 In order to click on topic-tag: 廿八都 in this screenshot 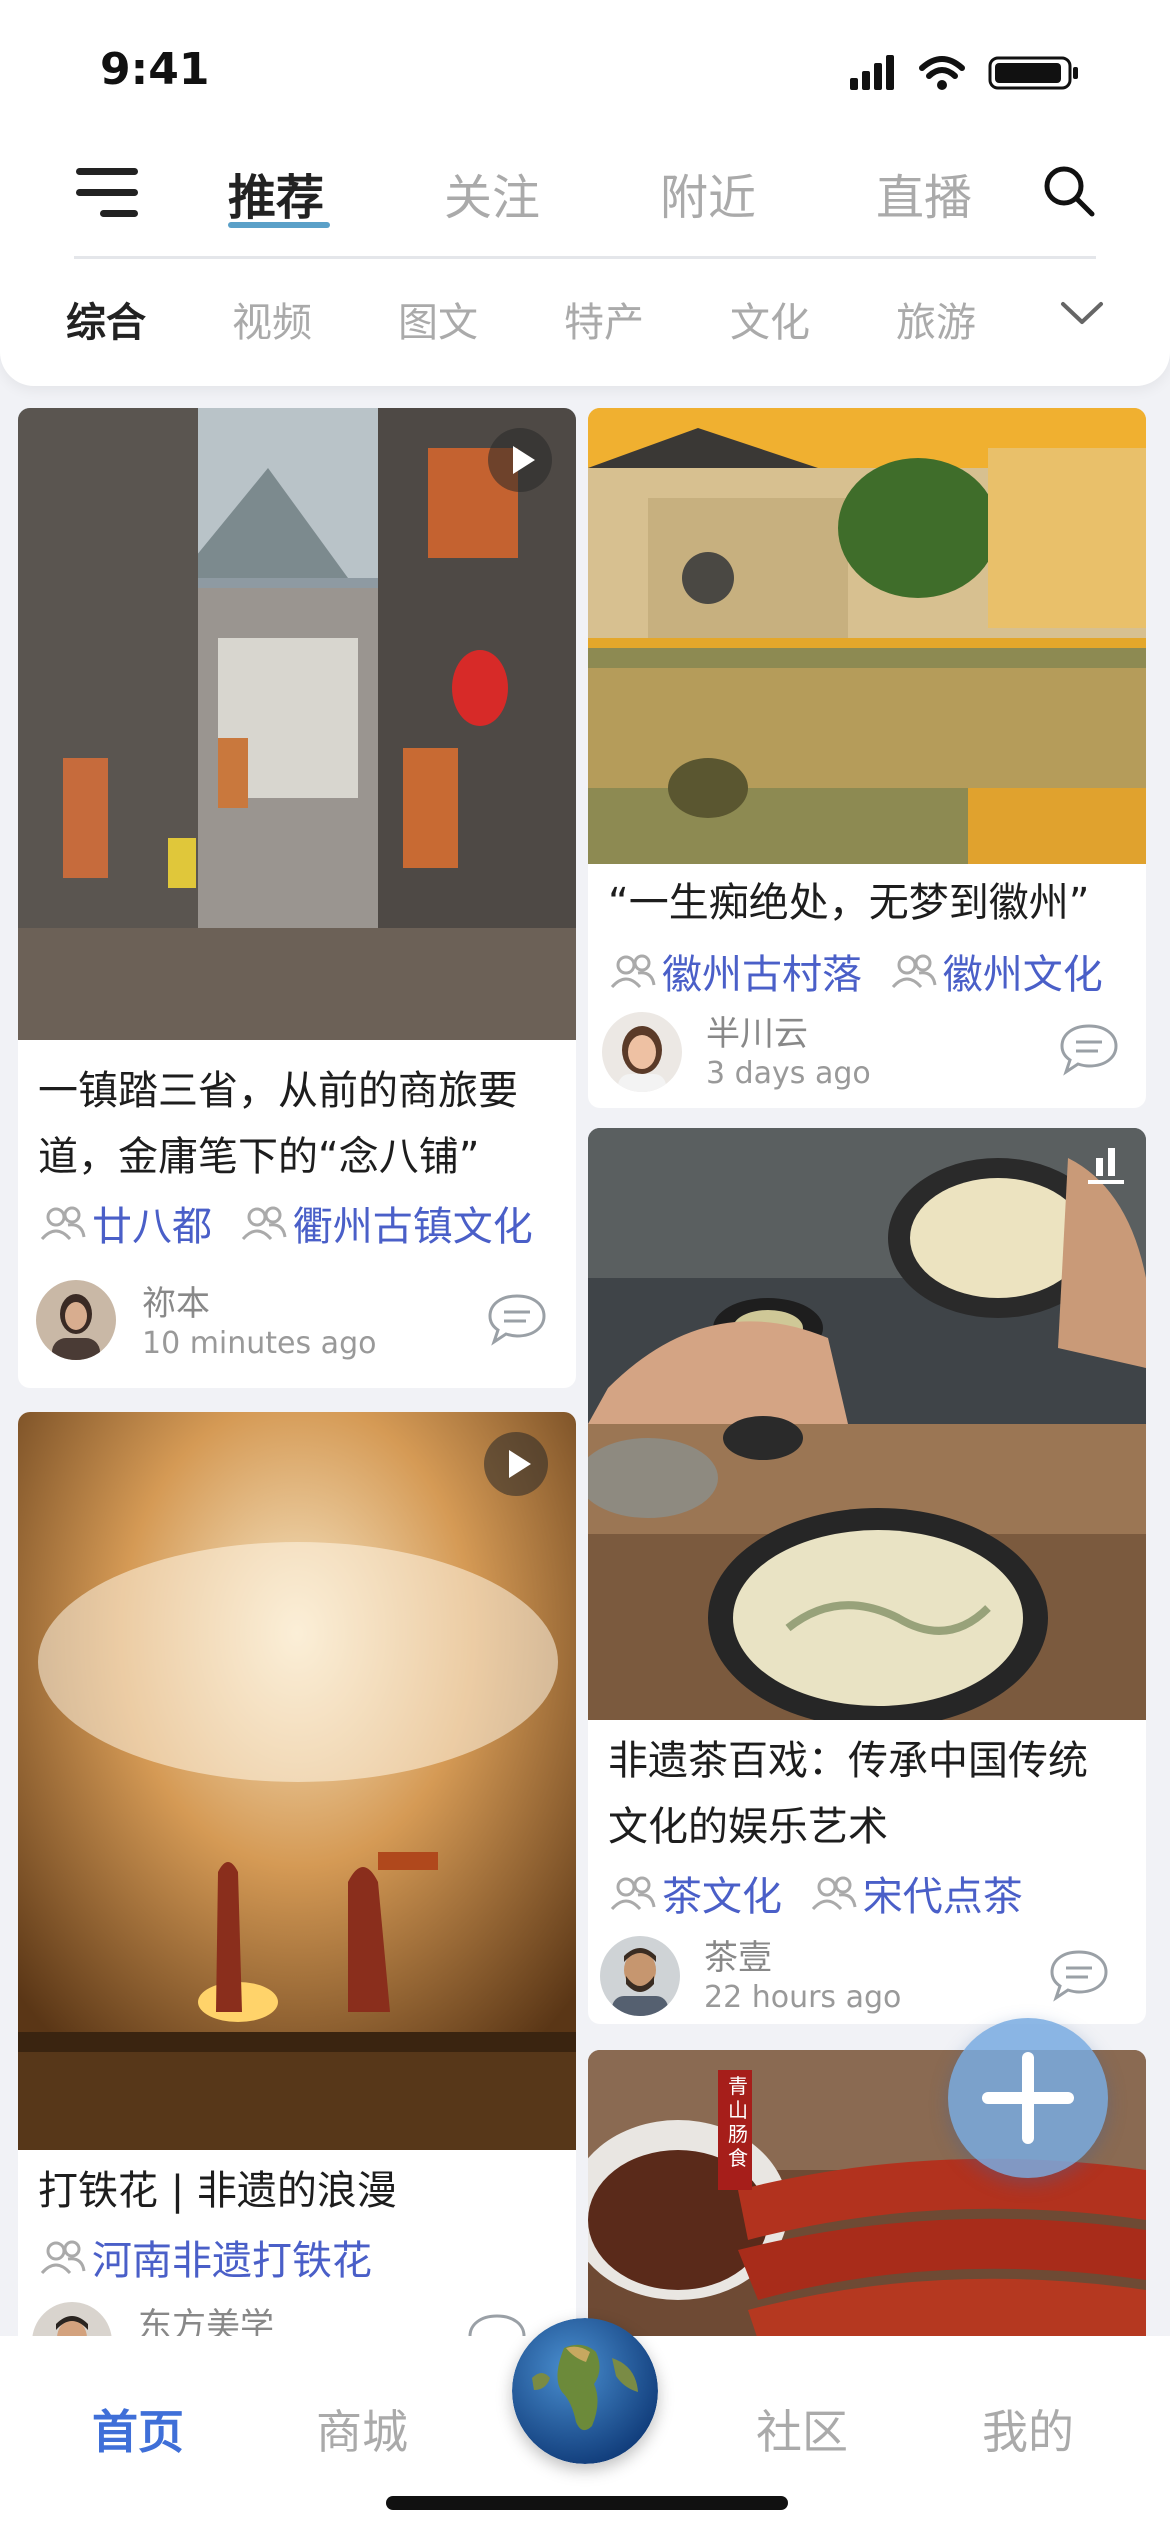, I will do `click(125, 1223)`.